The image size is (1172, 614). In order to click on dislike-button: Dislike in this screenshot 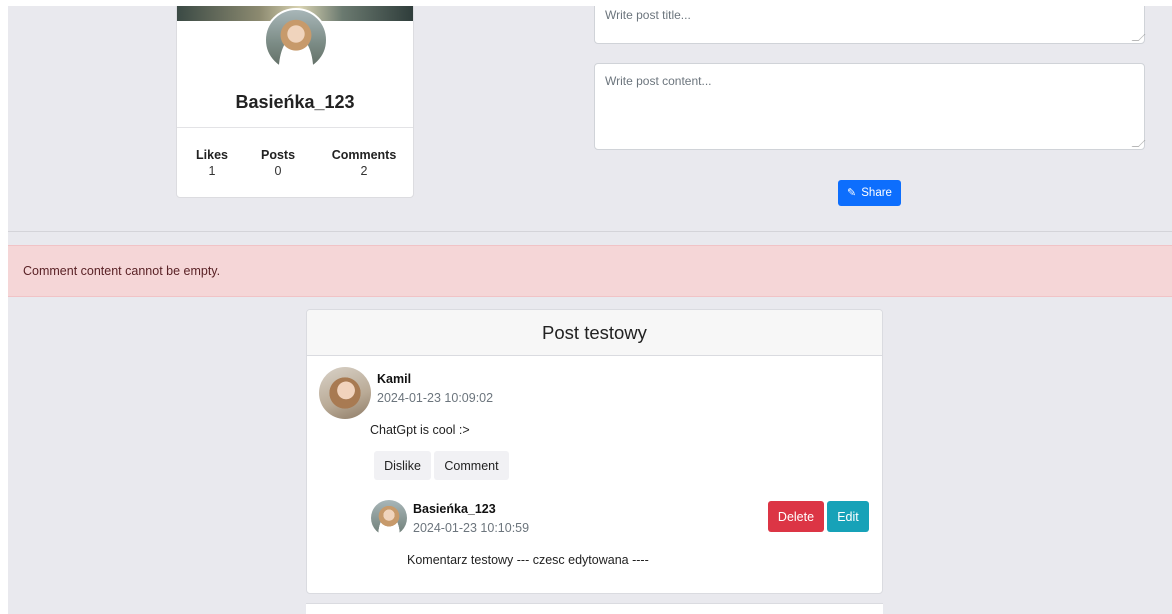, I will do `click(402, 465)`.